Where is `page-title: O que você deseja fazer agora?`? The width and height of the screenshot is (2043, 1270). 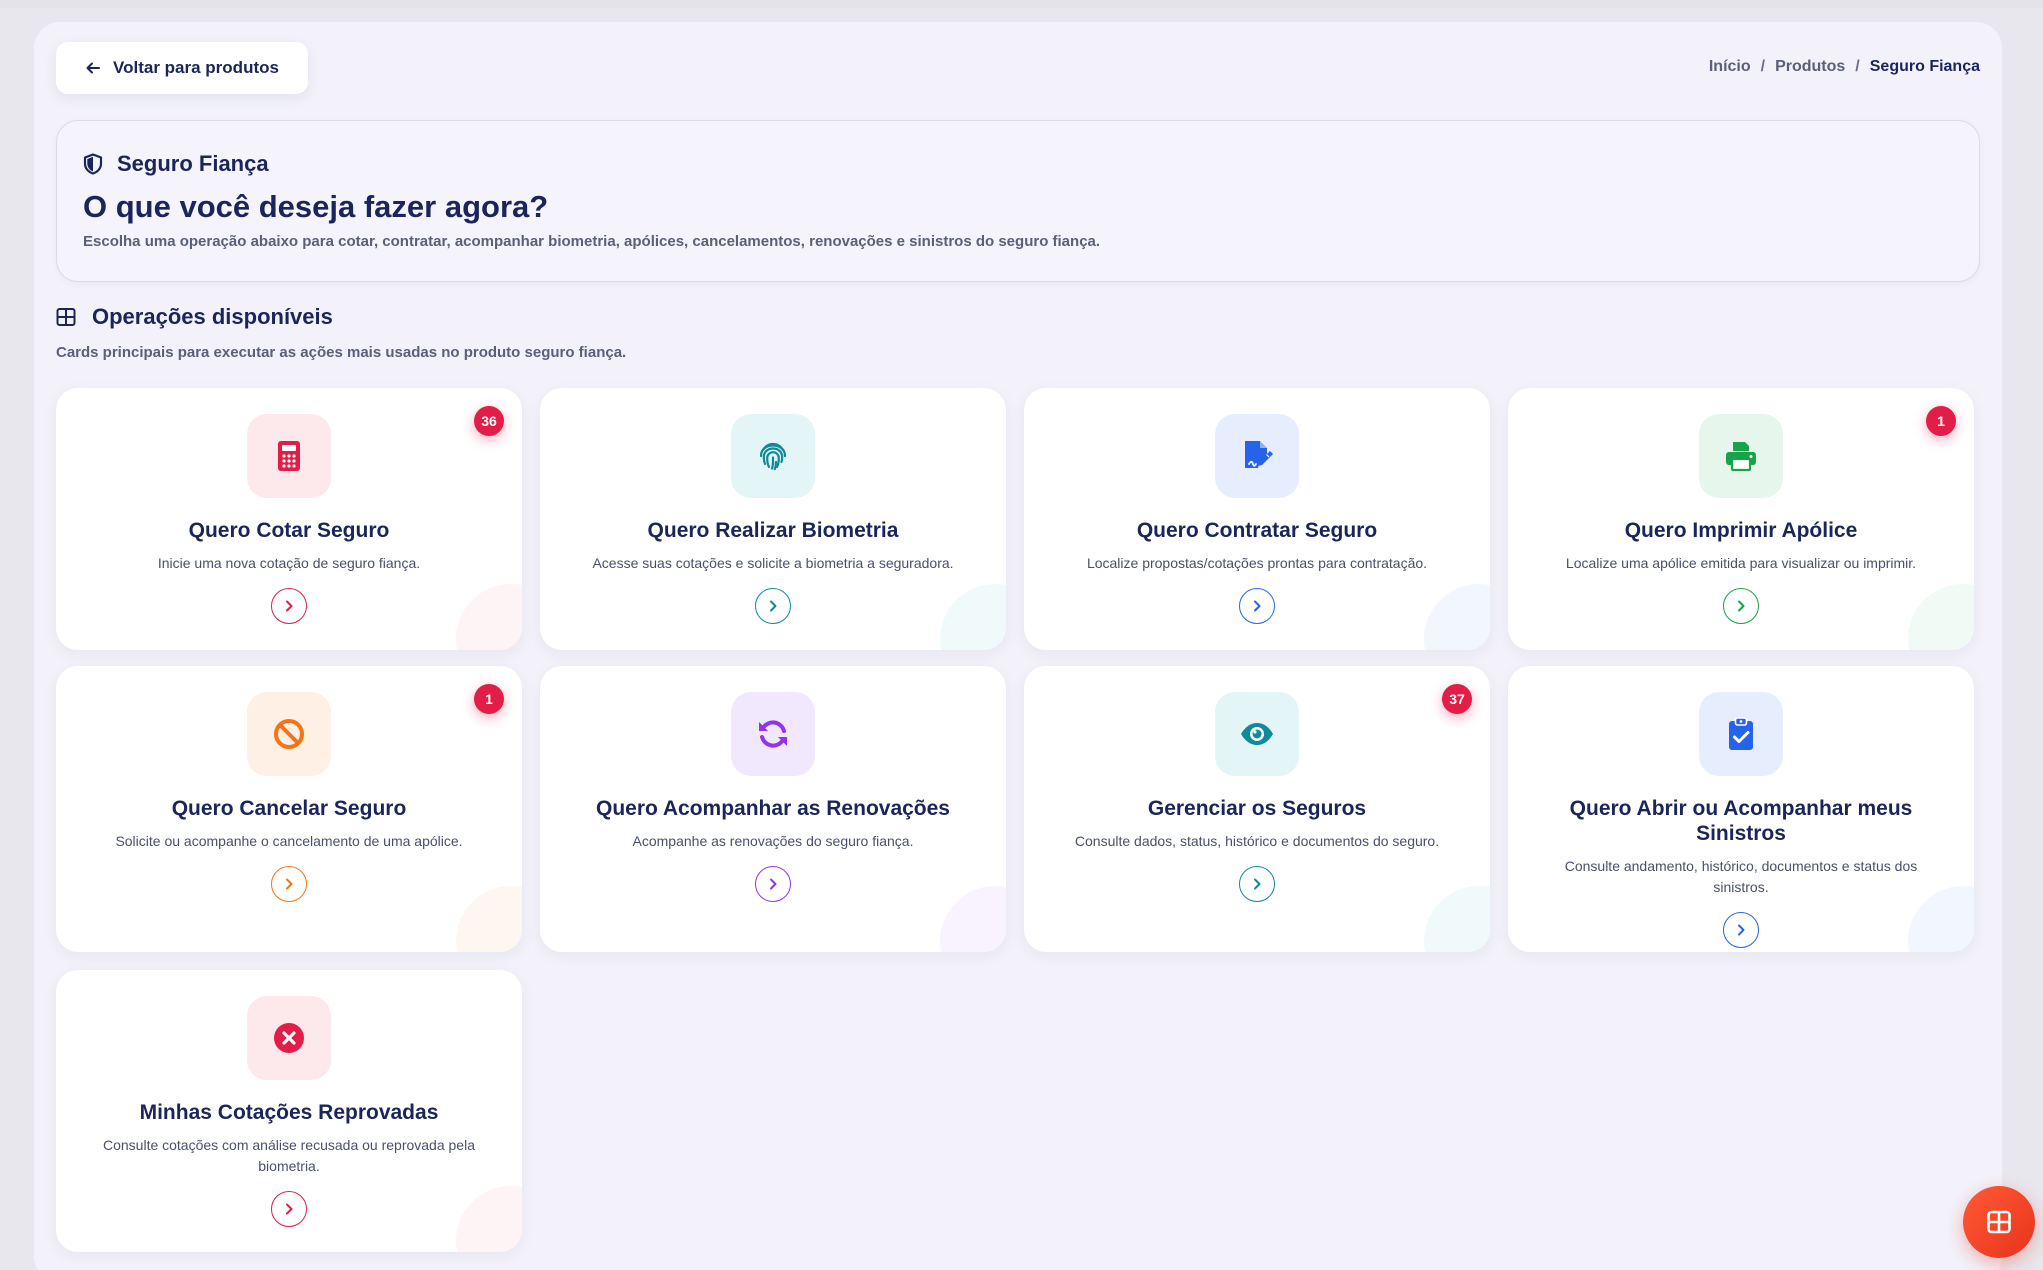
page-title: O que você deseja fazer agora? is located at coordinates (316, 206).